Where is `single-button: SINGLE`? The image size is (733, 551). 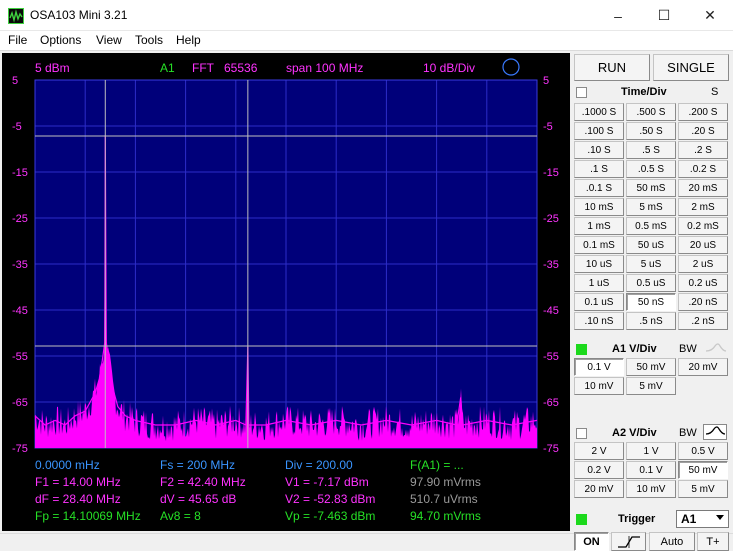 single-button: SINGLE is located at coordinates (691, 67).